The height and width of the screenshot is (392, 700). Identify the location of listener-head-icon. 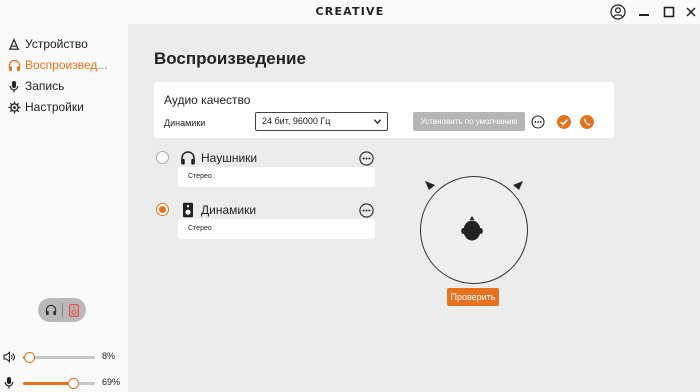
(472, 228).